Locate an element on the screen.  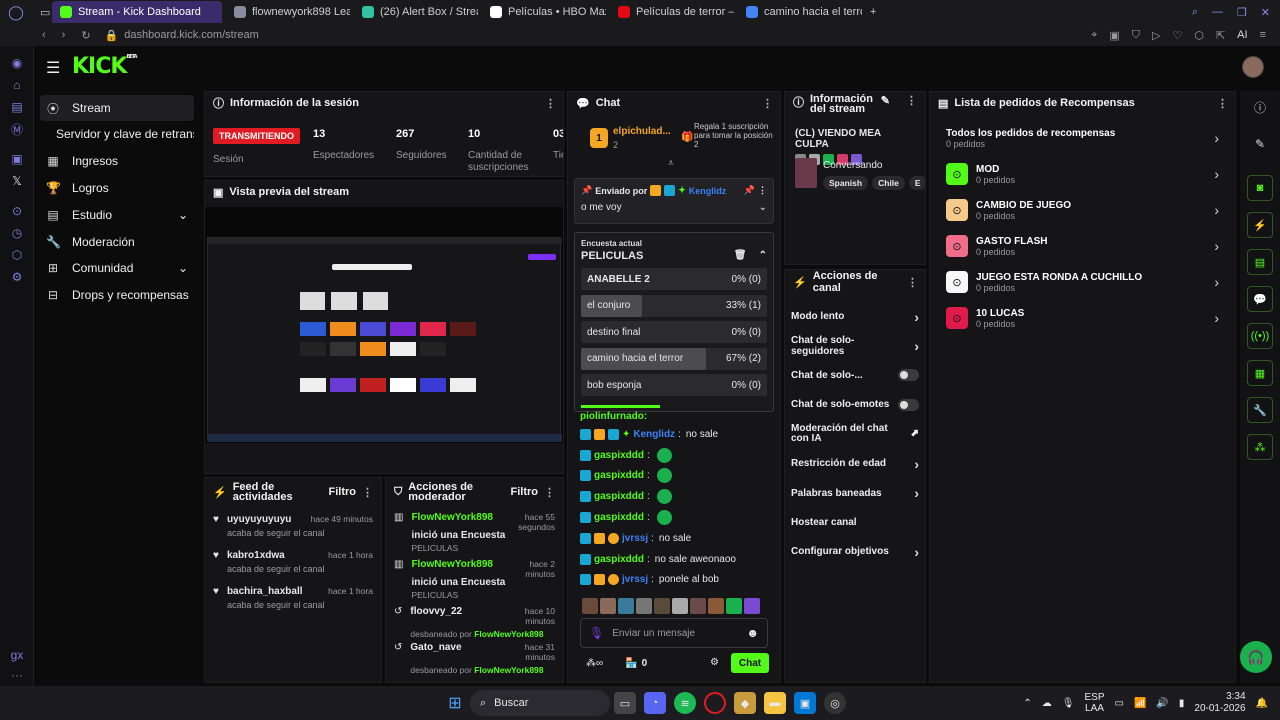
points-icon: ⁂∞ is located at coordinates (594, 663).